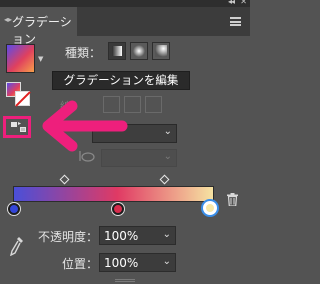  What do you see at coordinates (22, 98) in the screenshot?
I see `stroke-swatch` at bounding box center [22, 98].